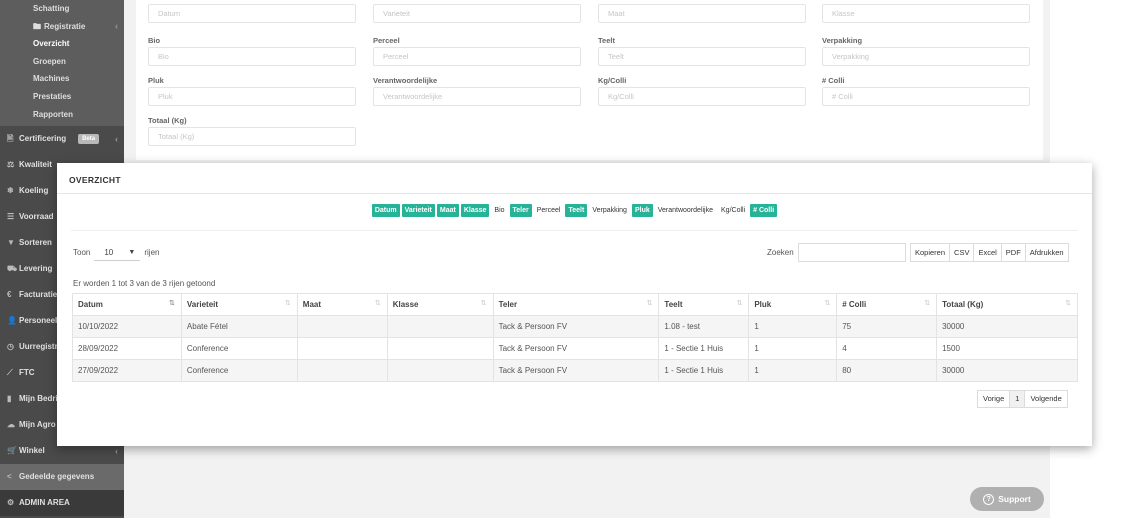 This screenshot has width=1130, height=518. I want to click on field-label: Kg/Colli, so click(612, 80).